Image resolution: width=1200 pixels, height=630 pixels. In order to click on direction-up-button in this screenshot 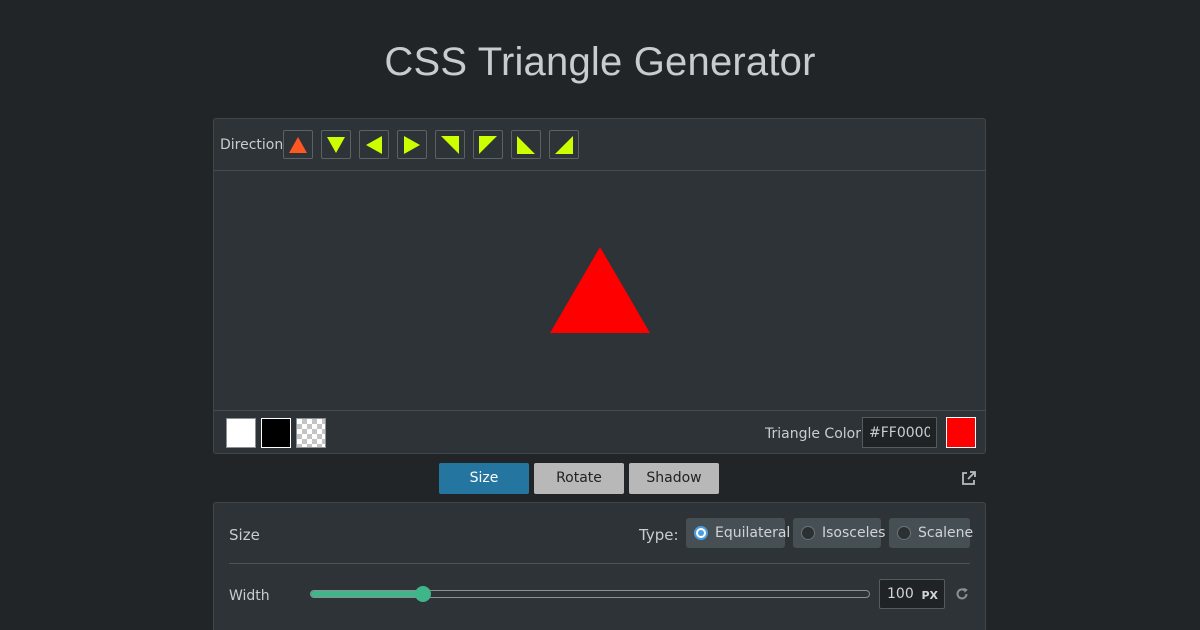, I will do `click(298, 144)`.